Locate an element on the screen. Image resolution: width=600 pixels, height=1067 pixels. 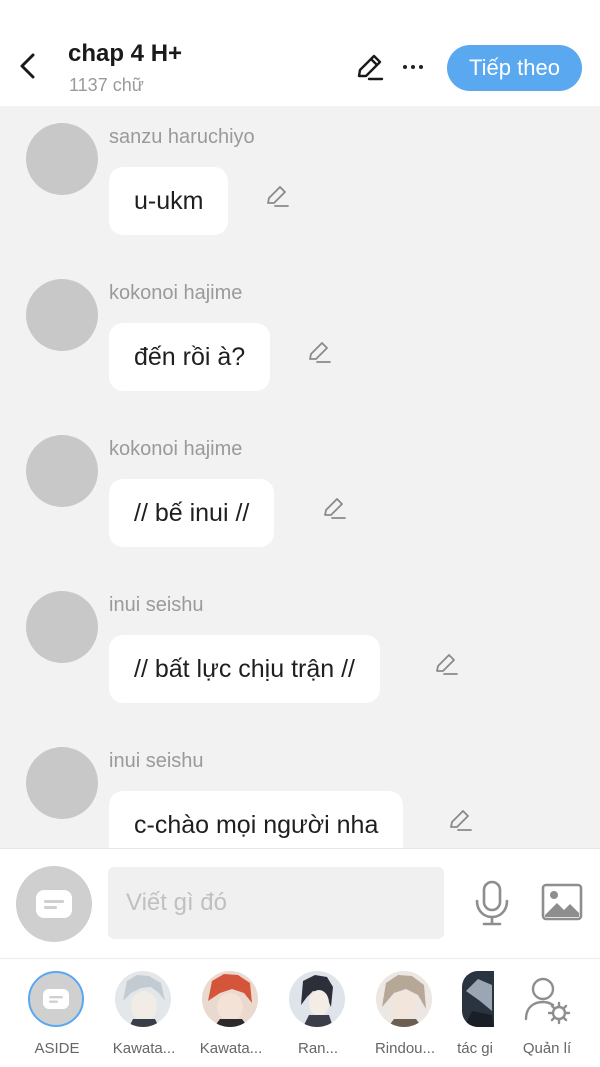
message-bubble: u-ukm is located at coordinates (169, 201).